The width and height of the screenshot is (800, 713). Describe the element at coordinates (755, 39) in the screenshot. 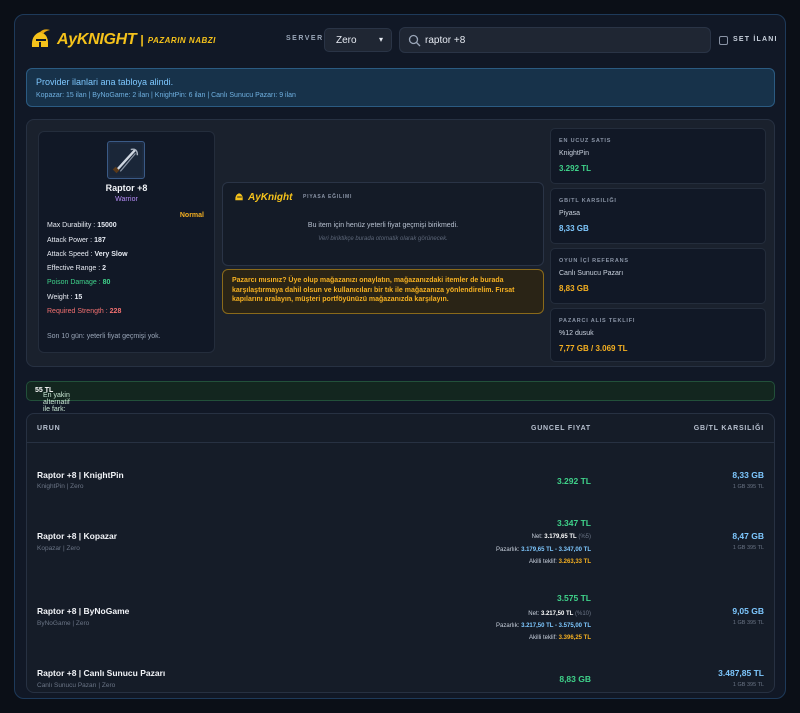

I see `set-ilani-label: SET İLANI` at that location.